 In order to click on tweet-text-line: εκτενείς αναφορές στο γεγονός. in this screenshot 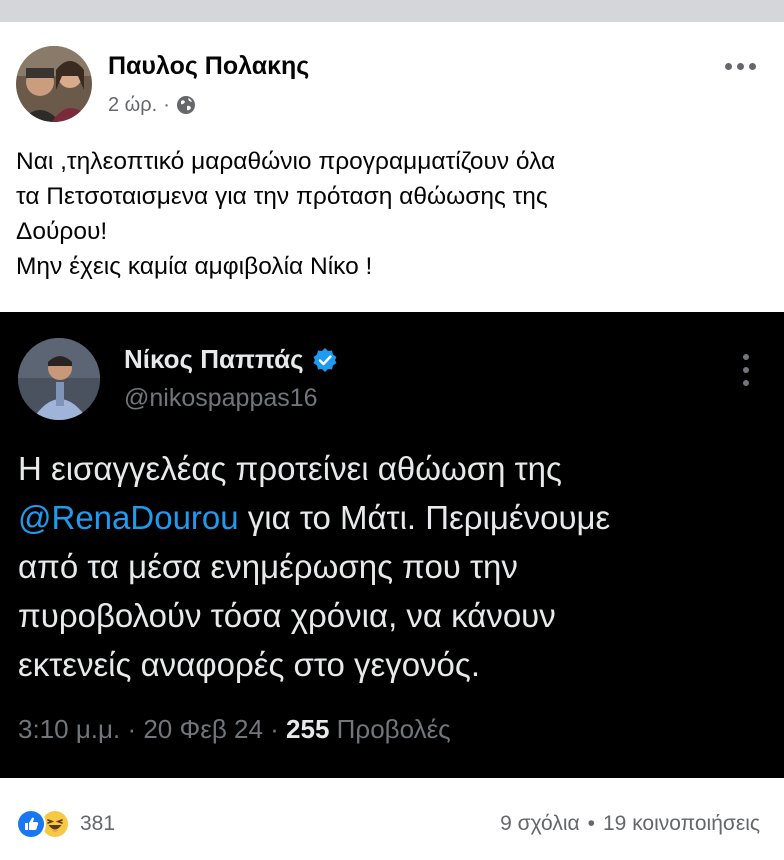, I will do `click(249, 664)`.